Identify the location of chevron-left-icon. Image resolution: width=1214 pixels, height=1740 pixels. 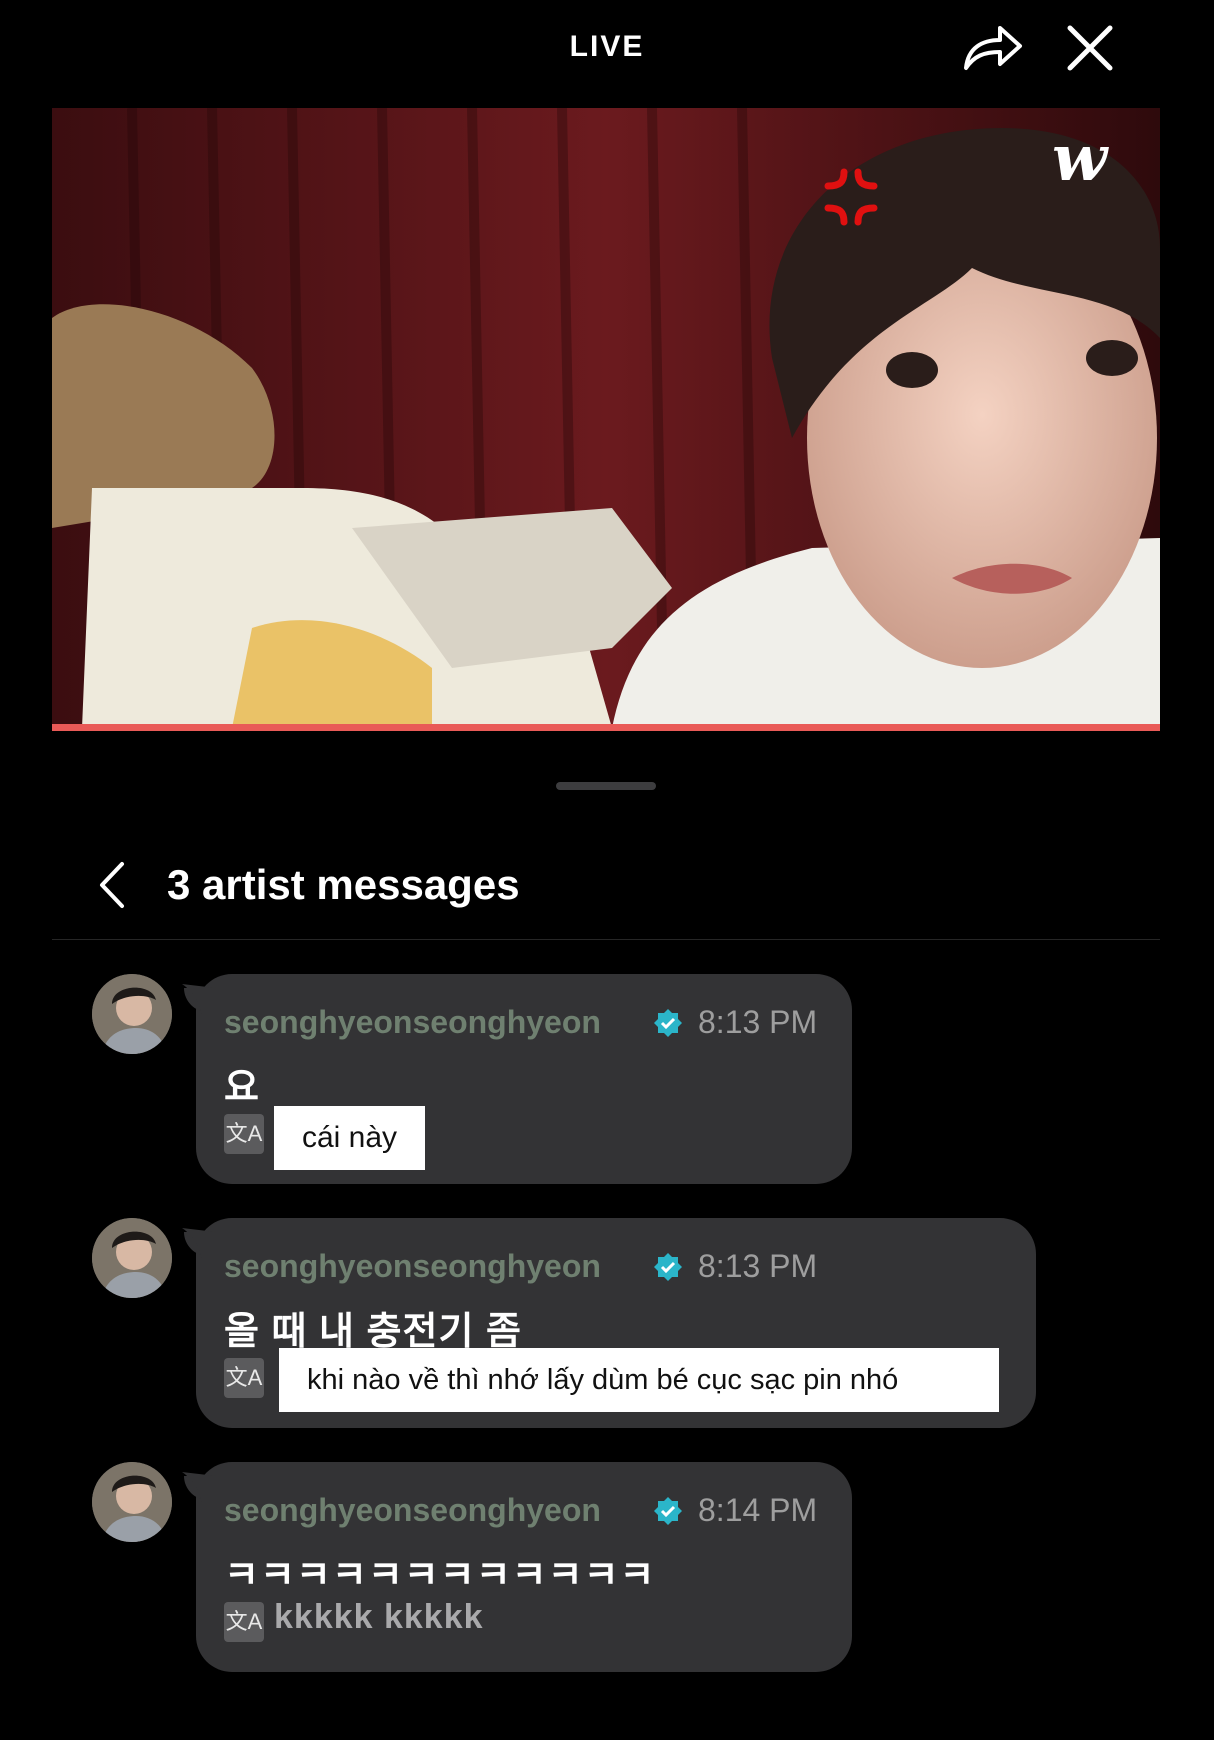
(112, 885).